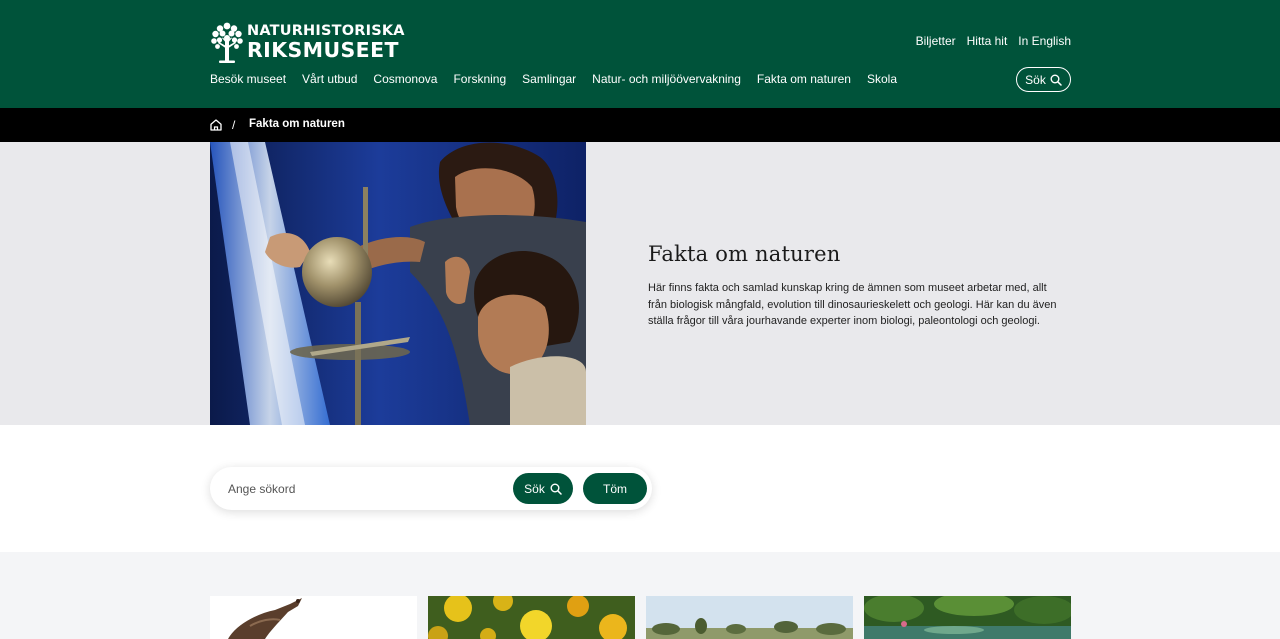  Describe the element at coordinates (640, 125) in the screenshot. I see `breadcrumb: / Fakta om naturen` at that location.